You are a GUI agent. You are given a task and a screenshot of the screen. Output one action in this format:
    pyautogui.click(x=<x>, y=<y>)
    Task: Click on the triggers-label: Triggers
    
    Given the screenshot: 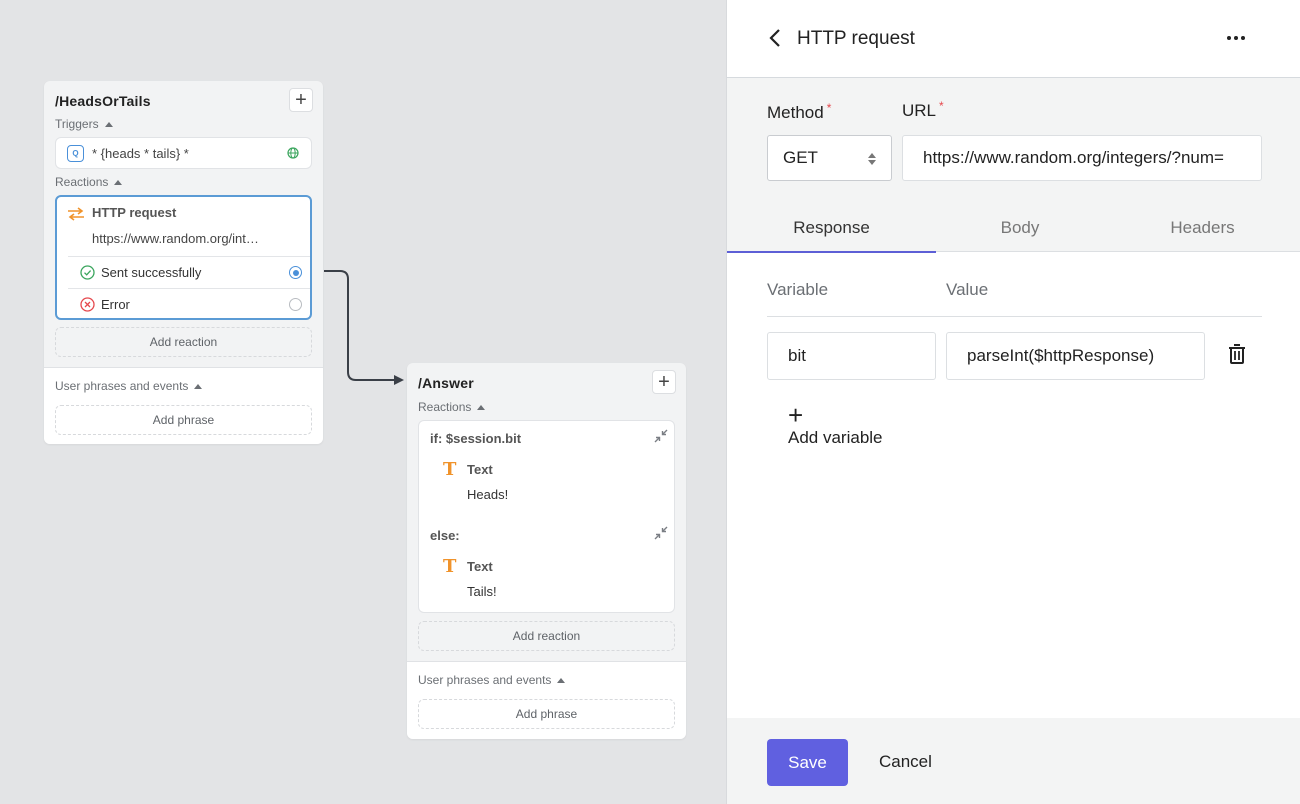 What is the action you would take?
    pyautogui.click(x=77, y=124)
    